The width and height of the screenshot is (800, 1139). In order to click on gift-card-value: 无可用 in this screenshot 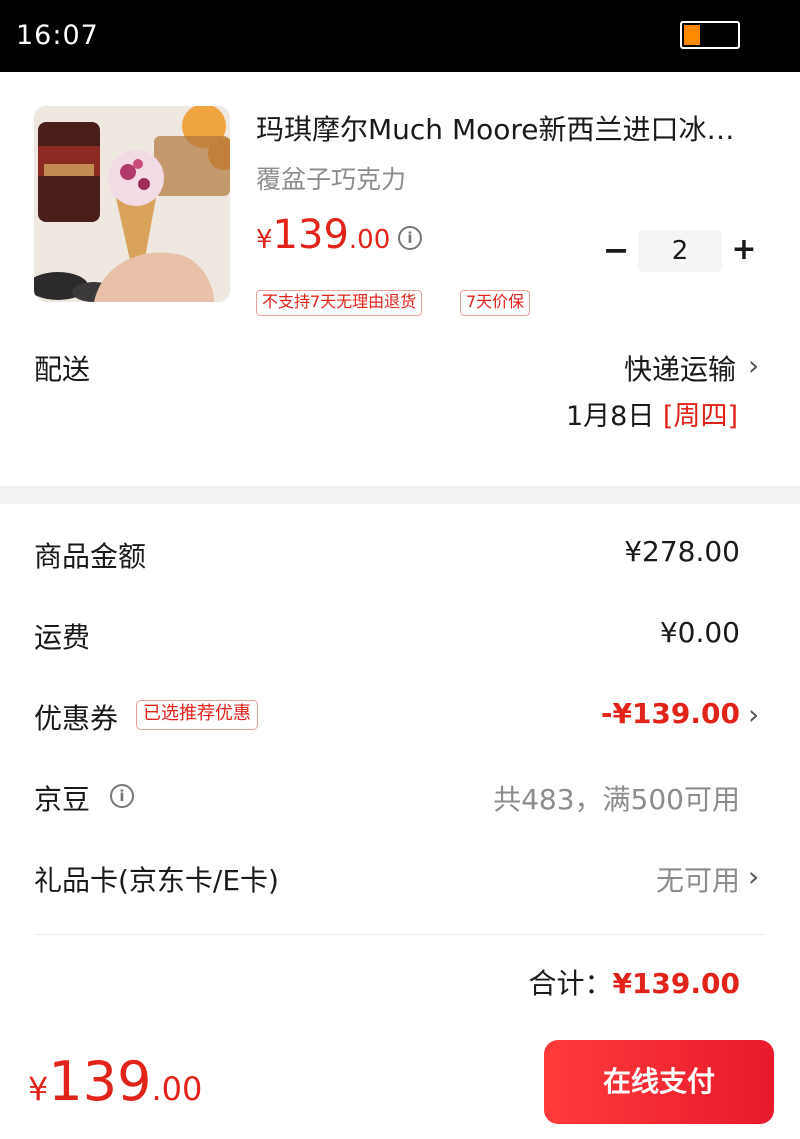, I will do `click(698, 879)`.